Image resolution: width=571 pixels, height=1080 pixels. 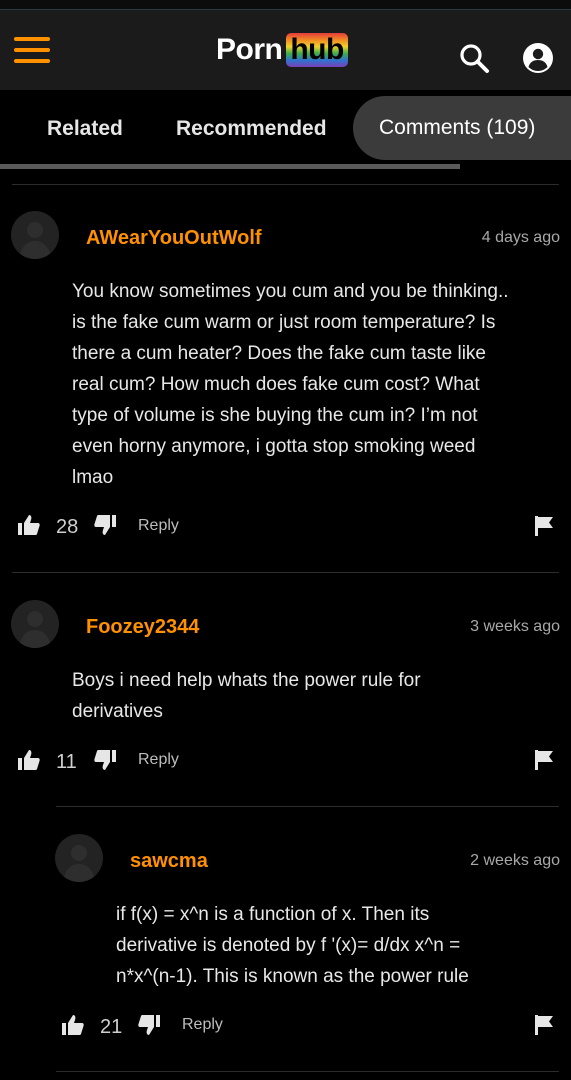 I want to click on user-icon, so click(x=538, y=58).